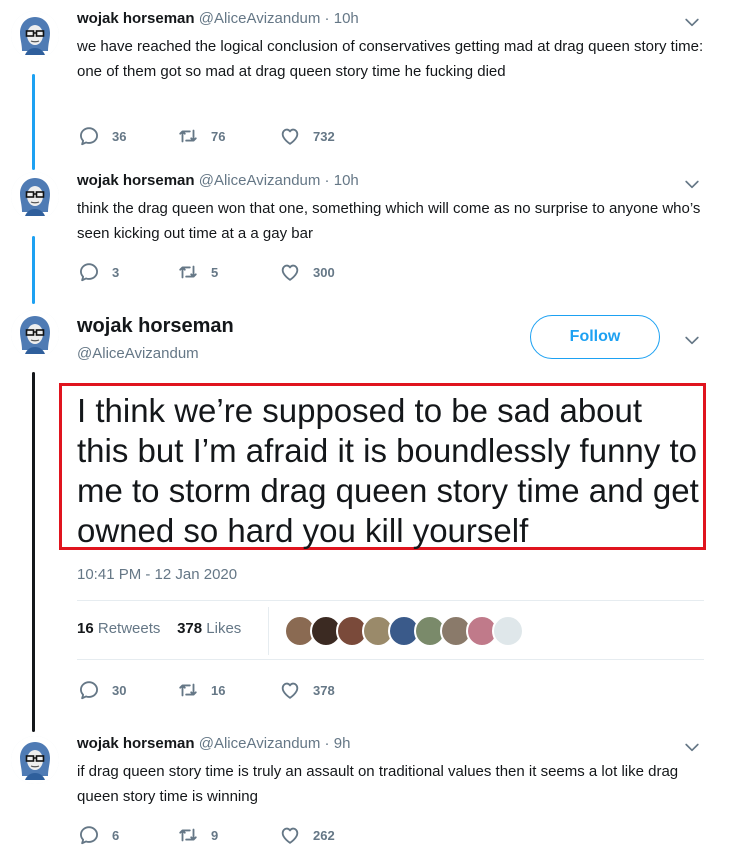  I want to click on reply-count: 3, so click(116, 272).